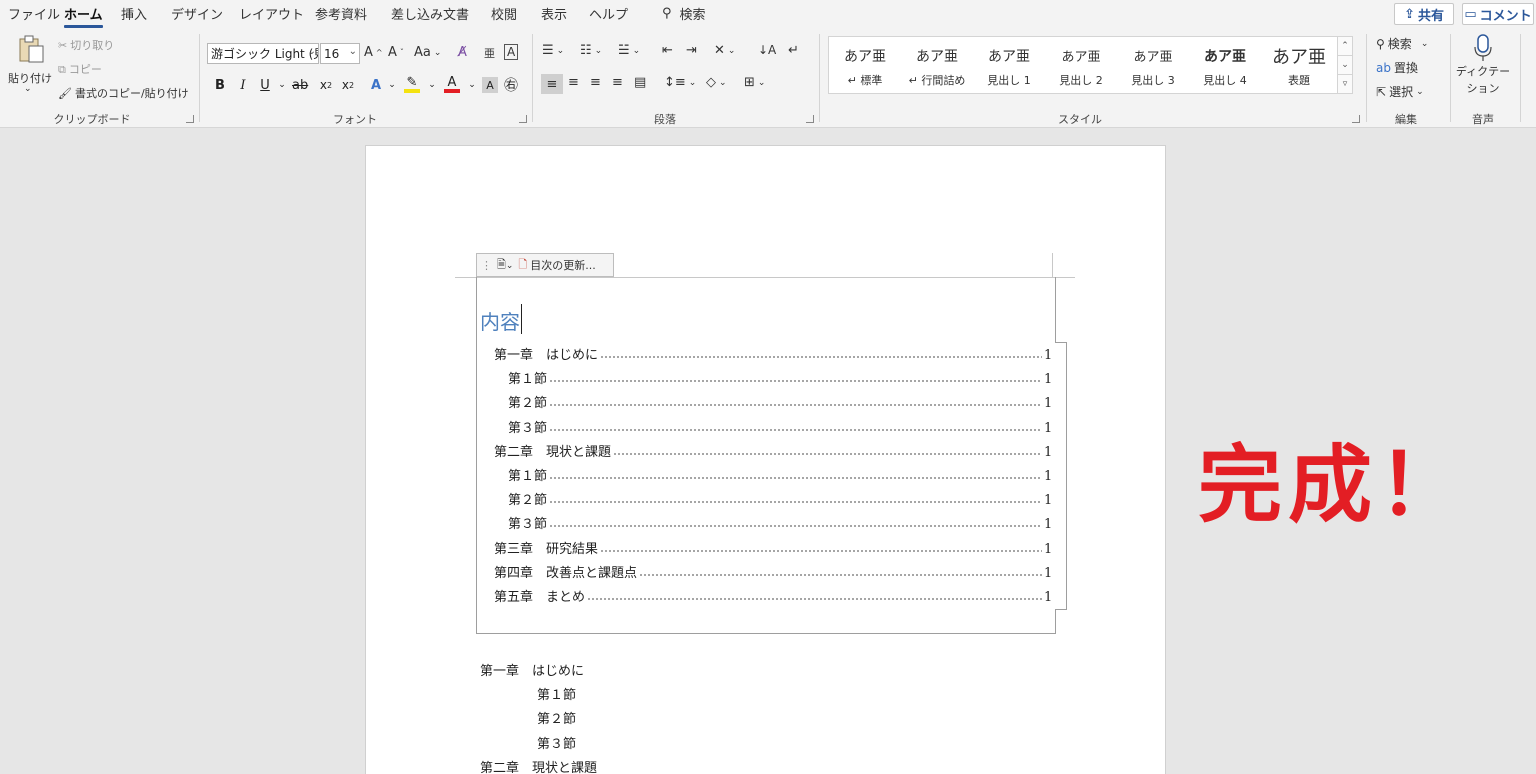 Image resolution: width=1536 pixels, height=774 pixels. Describe the element at coordinates (773, 450) in the screenshot. I see `toc-entry: 第二章 現状と課題 1` at that location.